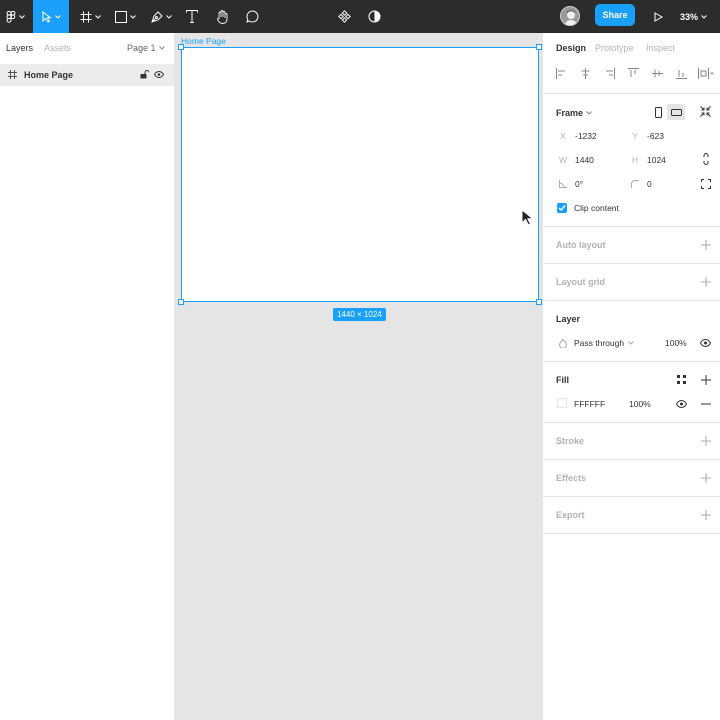 This screenshot has height=720, width=720. Describe the element at coordinates (681, 379) in the screenshot. I see `style-grid-icon` at that location.